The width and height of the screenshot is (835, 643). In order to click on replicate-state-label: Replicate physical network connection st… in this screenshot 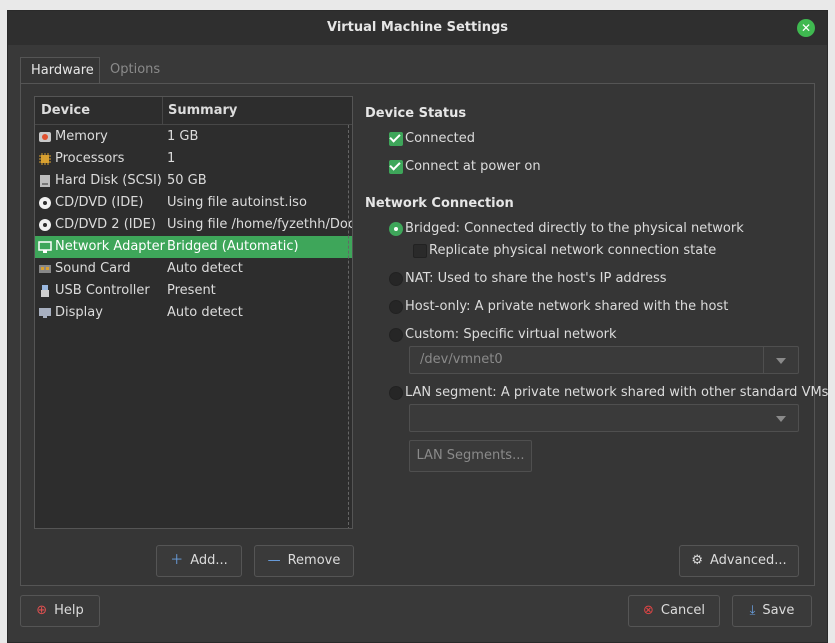, I will do `click(573, 250)`.